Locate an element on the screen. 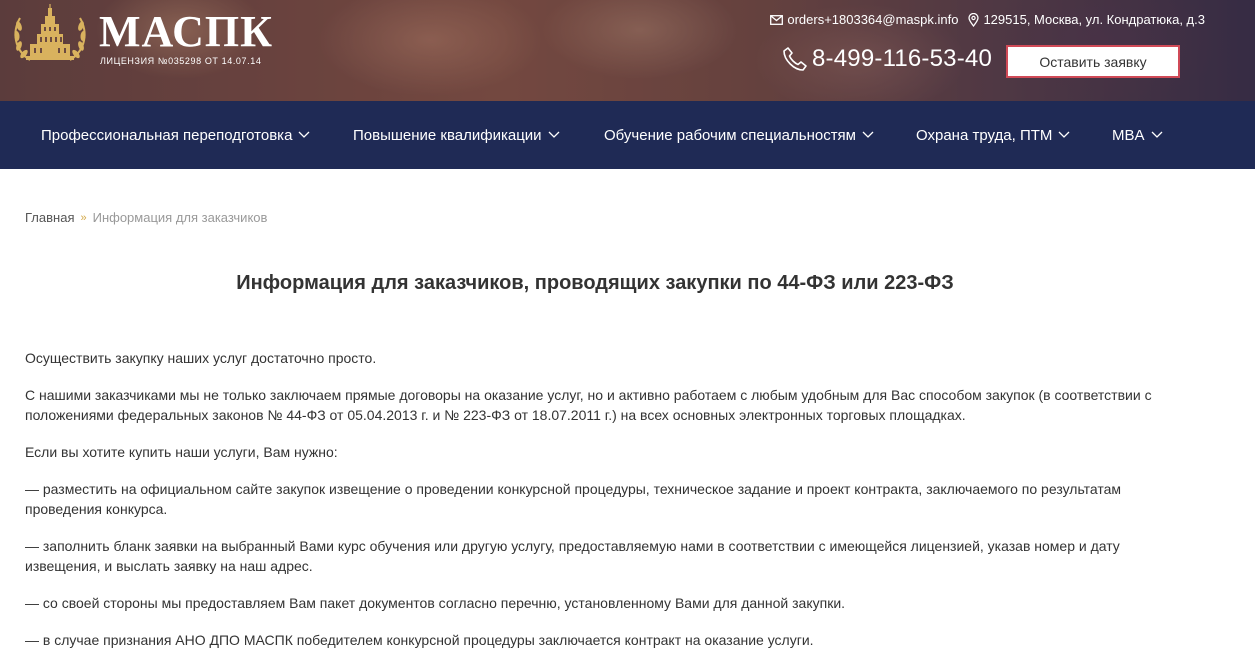  nav-item-qualification: Повышение квалификации is located at coordinates (456, 135).